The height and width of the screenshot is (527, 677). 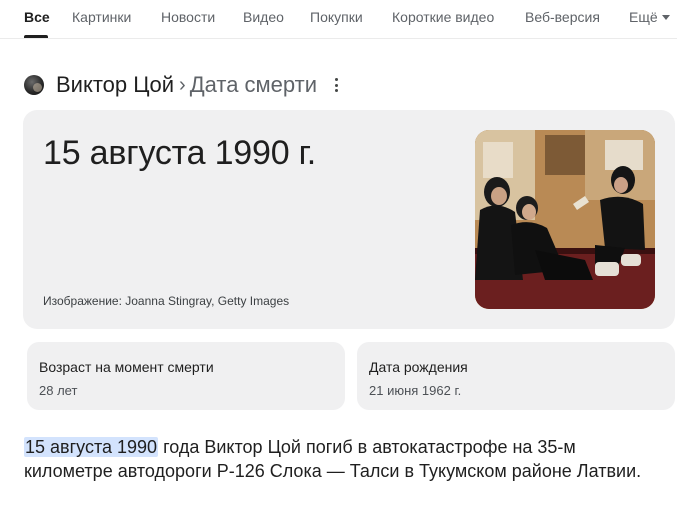 I want to click on tab-more-label: Ещё, so click(x=643, y=17).